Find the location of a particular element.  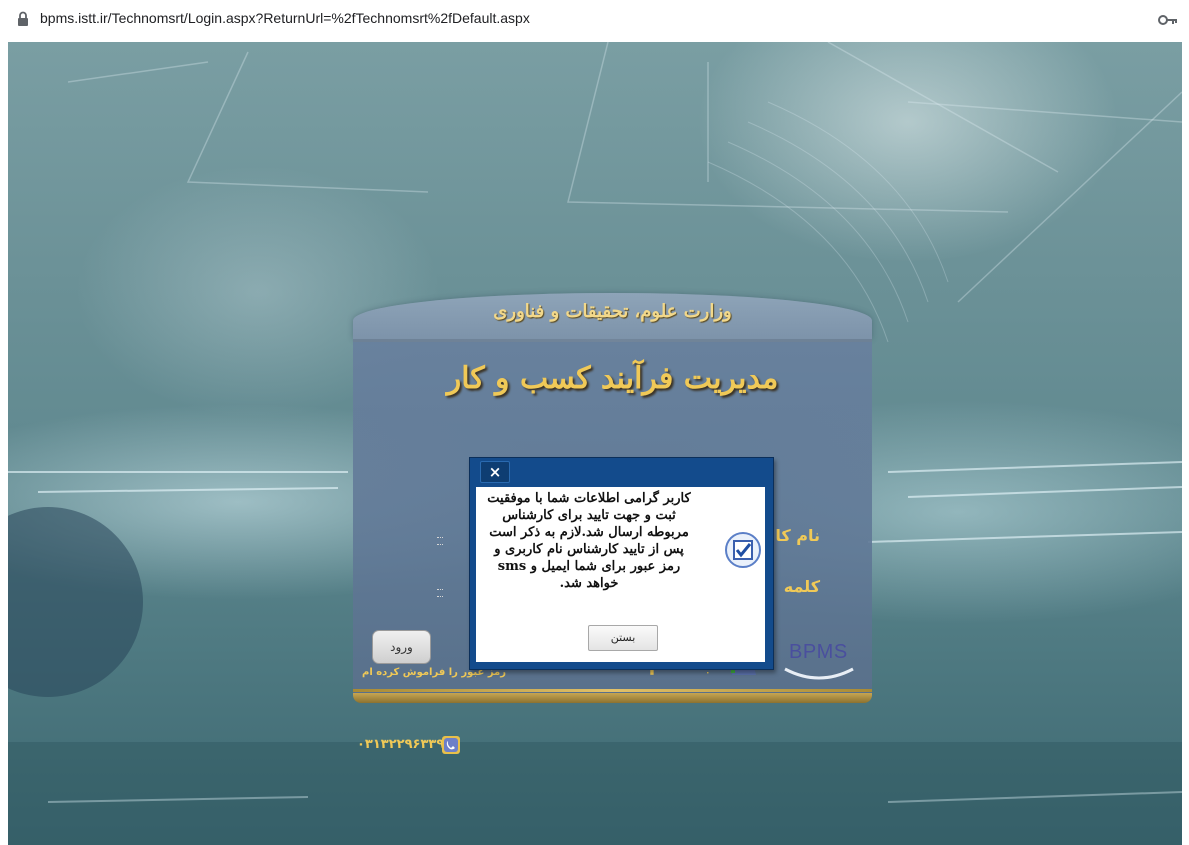

panel-header: وزارت علوم، تحقیقات و فناوری is located at coordinates (612, 316).